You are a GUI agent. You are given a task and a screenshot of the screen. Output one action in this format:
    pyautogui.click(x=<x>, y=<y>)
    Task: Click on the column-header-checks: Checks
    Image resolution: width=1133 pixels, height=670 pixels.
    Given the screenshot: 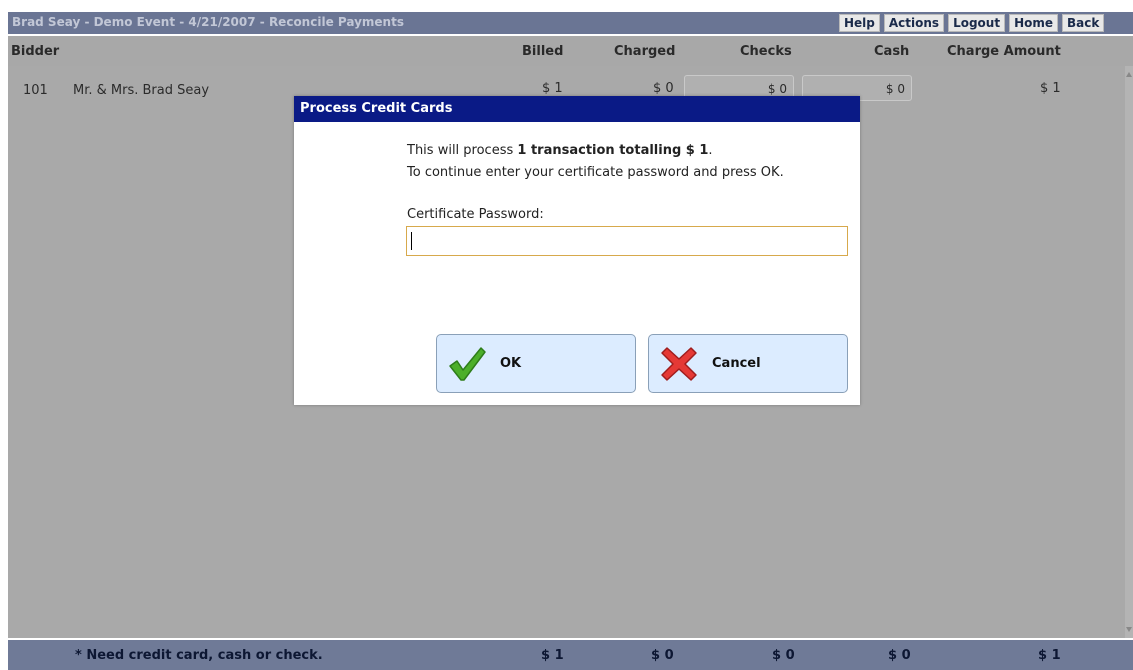 What is the action you would take?
    pyautogui.click(x=766, y=51)
    